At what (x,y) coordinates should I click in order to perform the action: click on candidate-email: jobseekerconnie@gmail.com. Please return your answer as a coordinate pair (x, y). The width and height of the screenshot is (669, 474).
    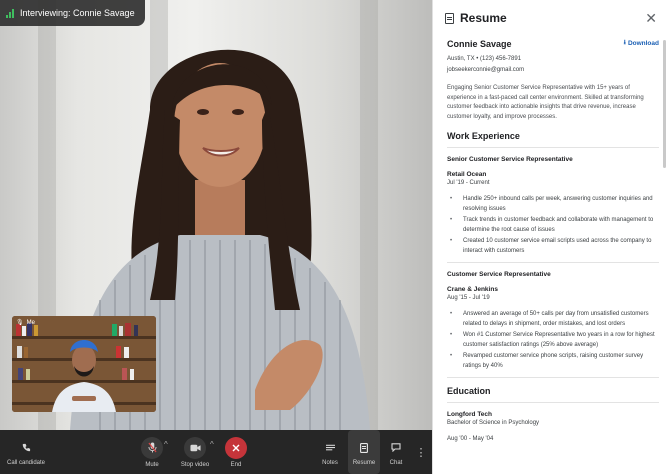
    Looking at the image, I should click on (486, 70).